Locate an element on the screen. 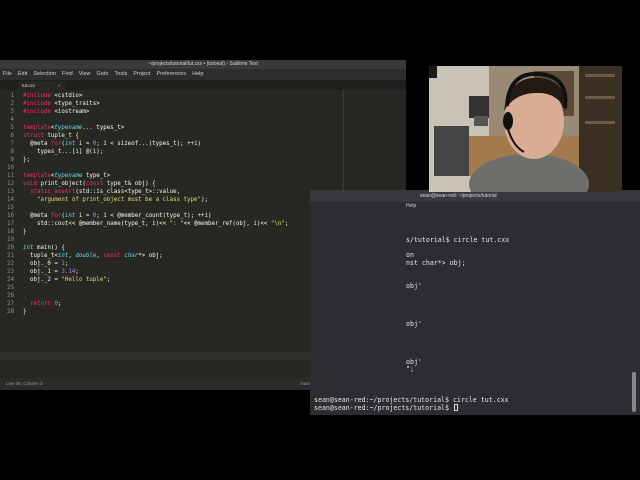 The image size is (640, 480). status-position: Line 26, Column 3 is located at coordinates (24, 383).